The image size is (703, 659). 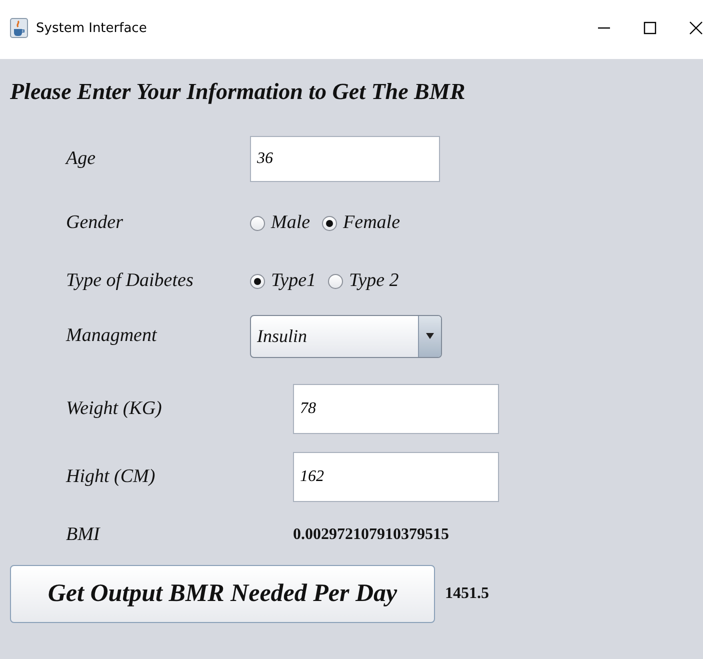 I want to click on radio-option: Female, so click(x=361, y=223).